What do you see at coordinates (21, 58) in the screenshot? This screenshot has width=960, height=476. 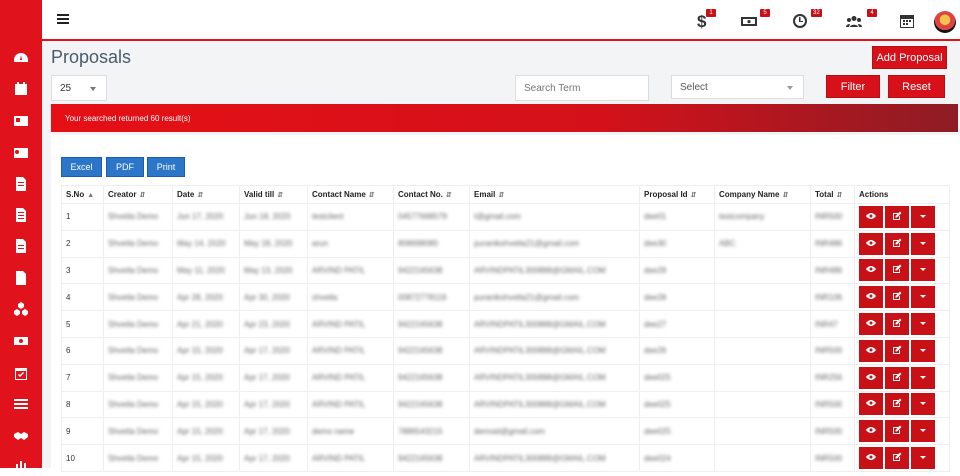 I see `sidebar-dashboard-icon` at bounding box center [21, 58].